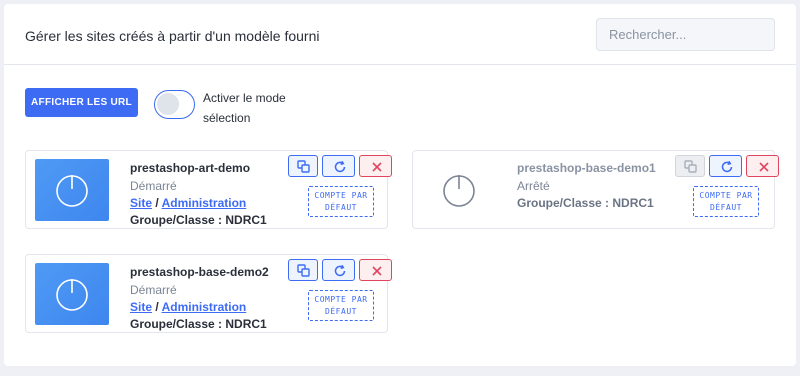 The width and height of the screenshot is (800, 376). Describe the element at coordinates (685, 34) in the screenshot. I see `search-input` at that location.